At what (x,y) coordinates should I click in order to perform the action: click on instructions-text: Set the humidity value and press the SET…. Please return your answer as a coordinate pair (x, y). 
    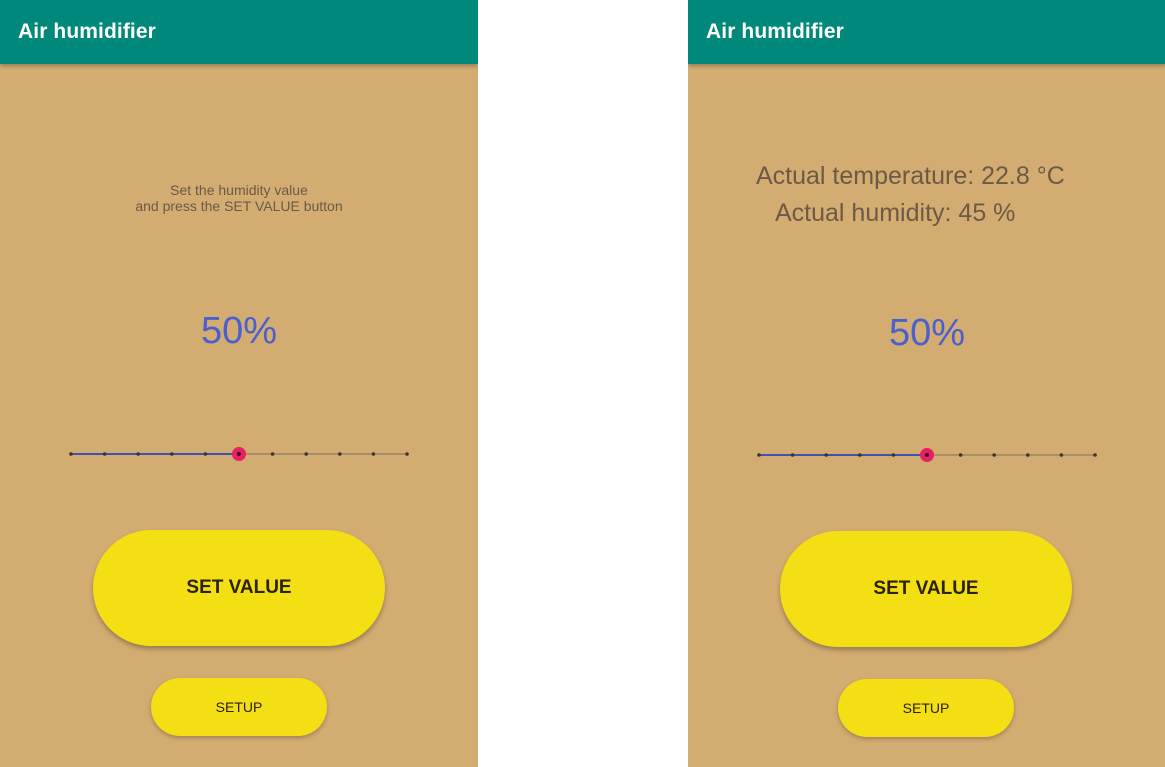
    Looking at the image, I should click on (239, 198).